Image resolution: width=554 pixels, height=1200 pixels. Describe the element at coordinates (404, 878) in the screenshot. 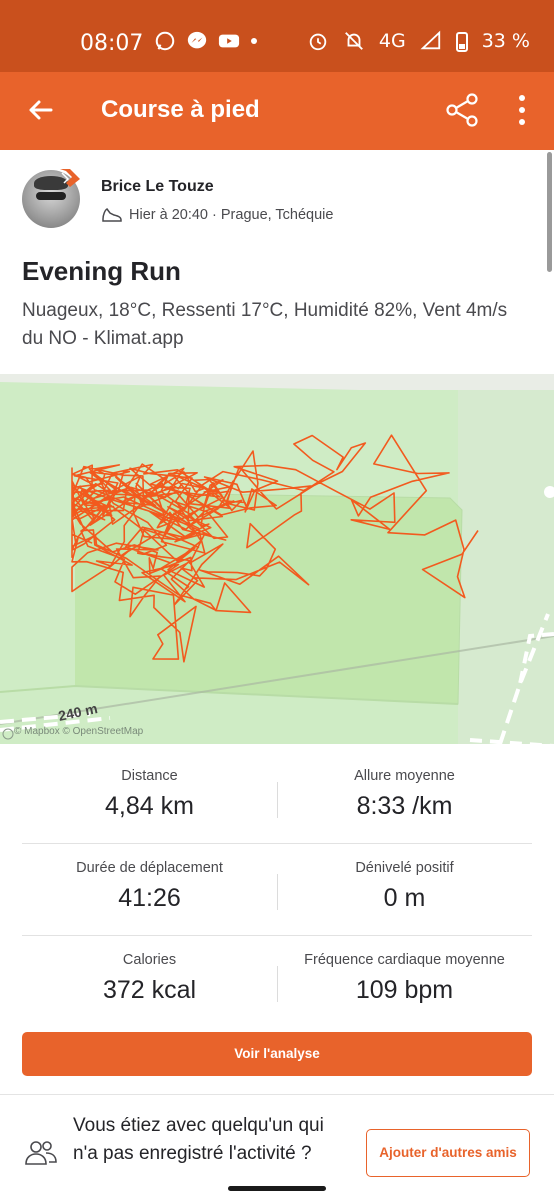

I see `stat-elevation: Dénivelé positif 0 m` at that location.